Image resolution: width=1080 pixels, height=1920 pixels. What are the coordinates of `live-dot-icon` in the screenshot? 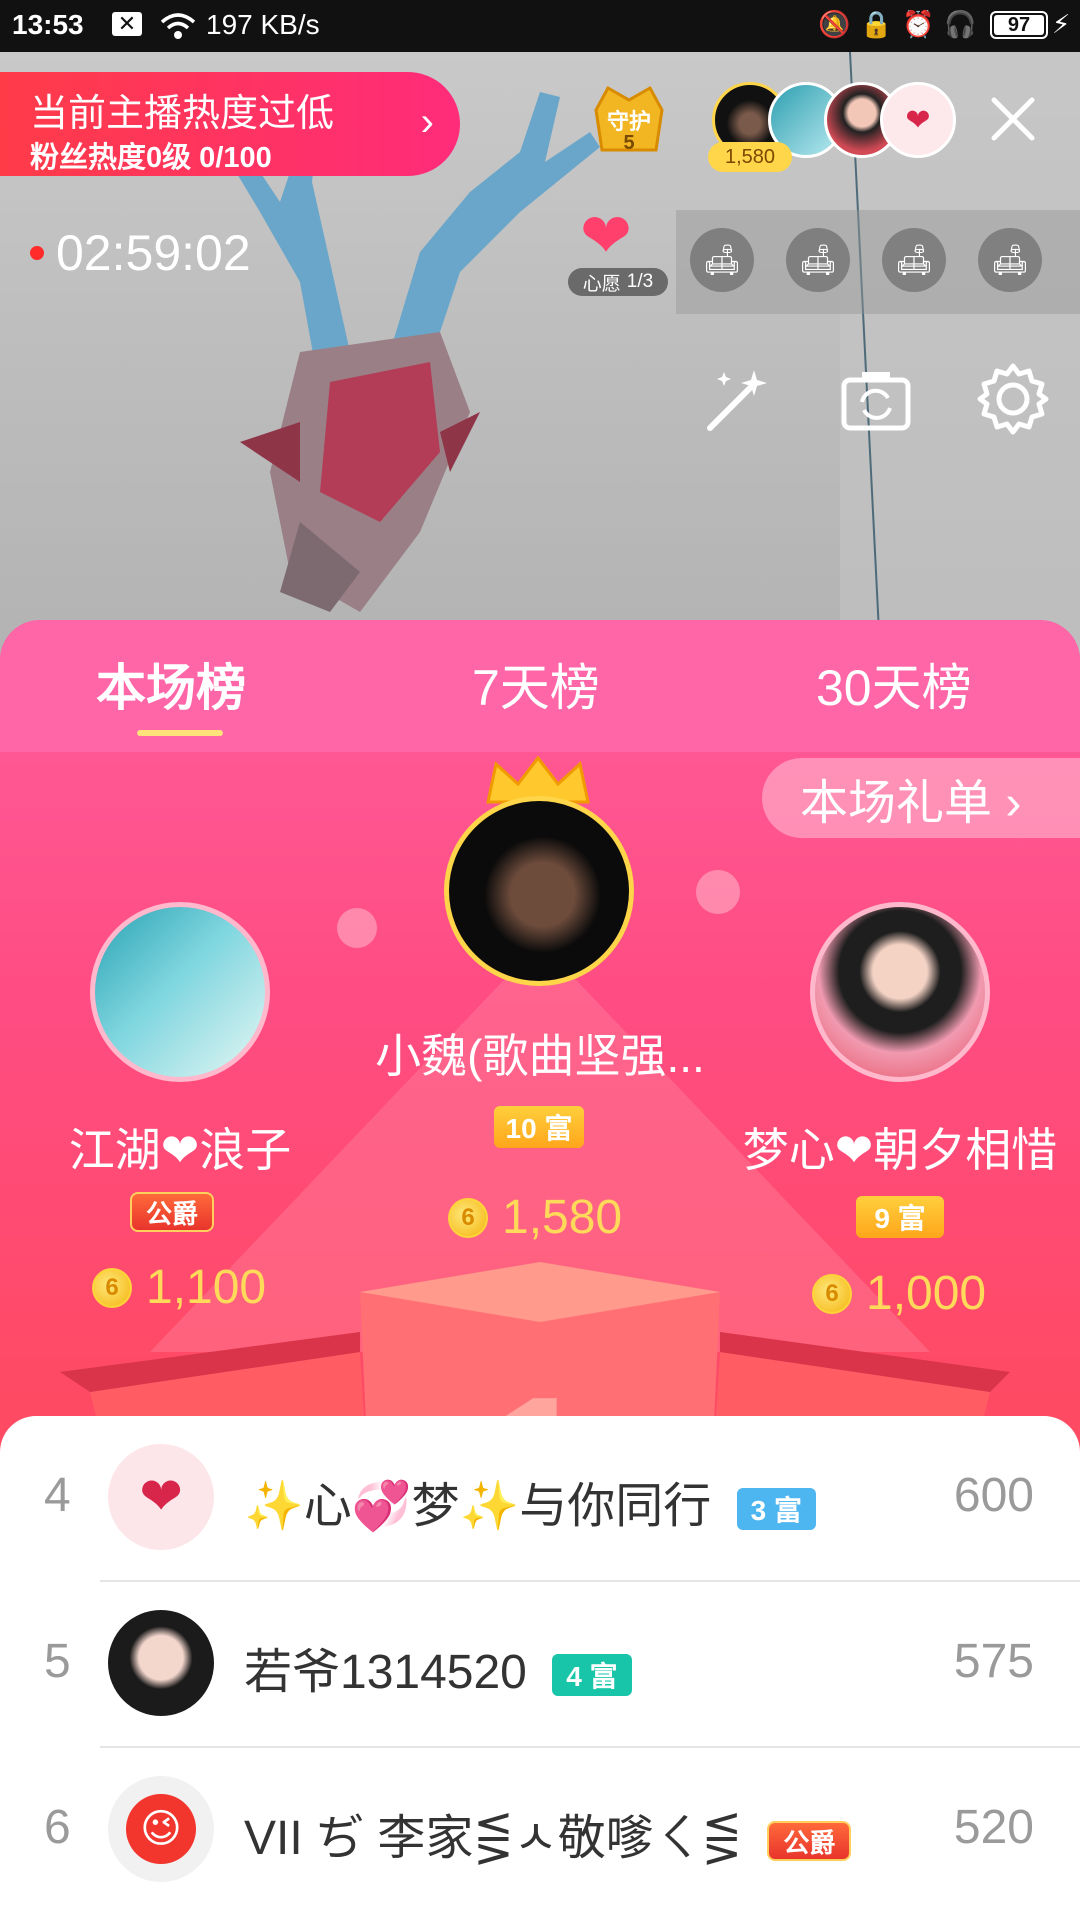 It's located at (37, 253).